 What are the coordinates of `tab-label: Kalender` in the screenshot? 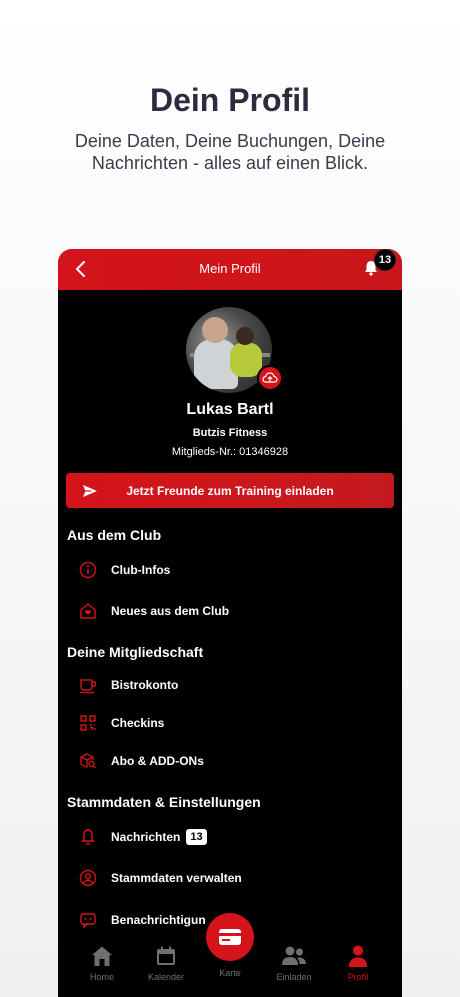 It's located at (166, 977).